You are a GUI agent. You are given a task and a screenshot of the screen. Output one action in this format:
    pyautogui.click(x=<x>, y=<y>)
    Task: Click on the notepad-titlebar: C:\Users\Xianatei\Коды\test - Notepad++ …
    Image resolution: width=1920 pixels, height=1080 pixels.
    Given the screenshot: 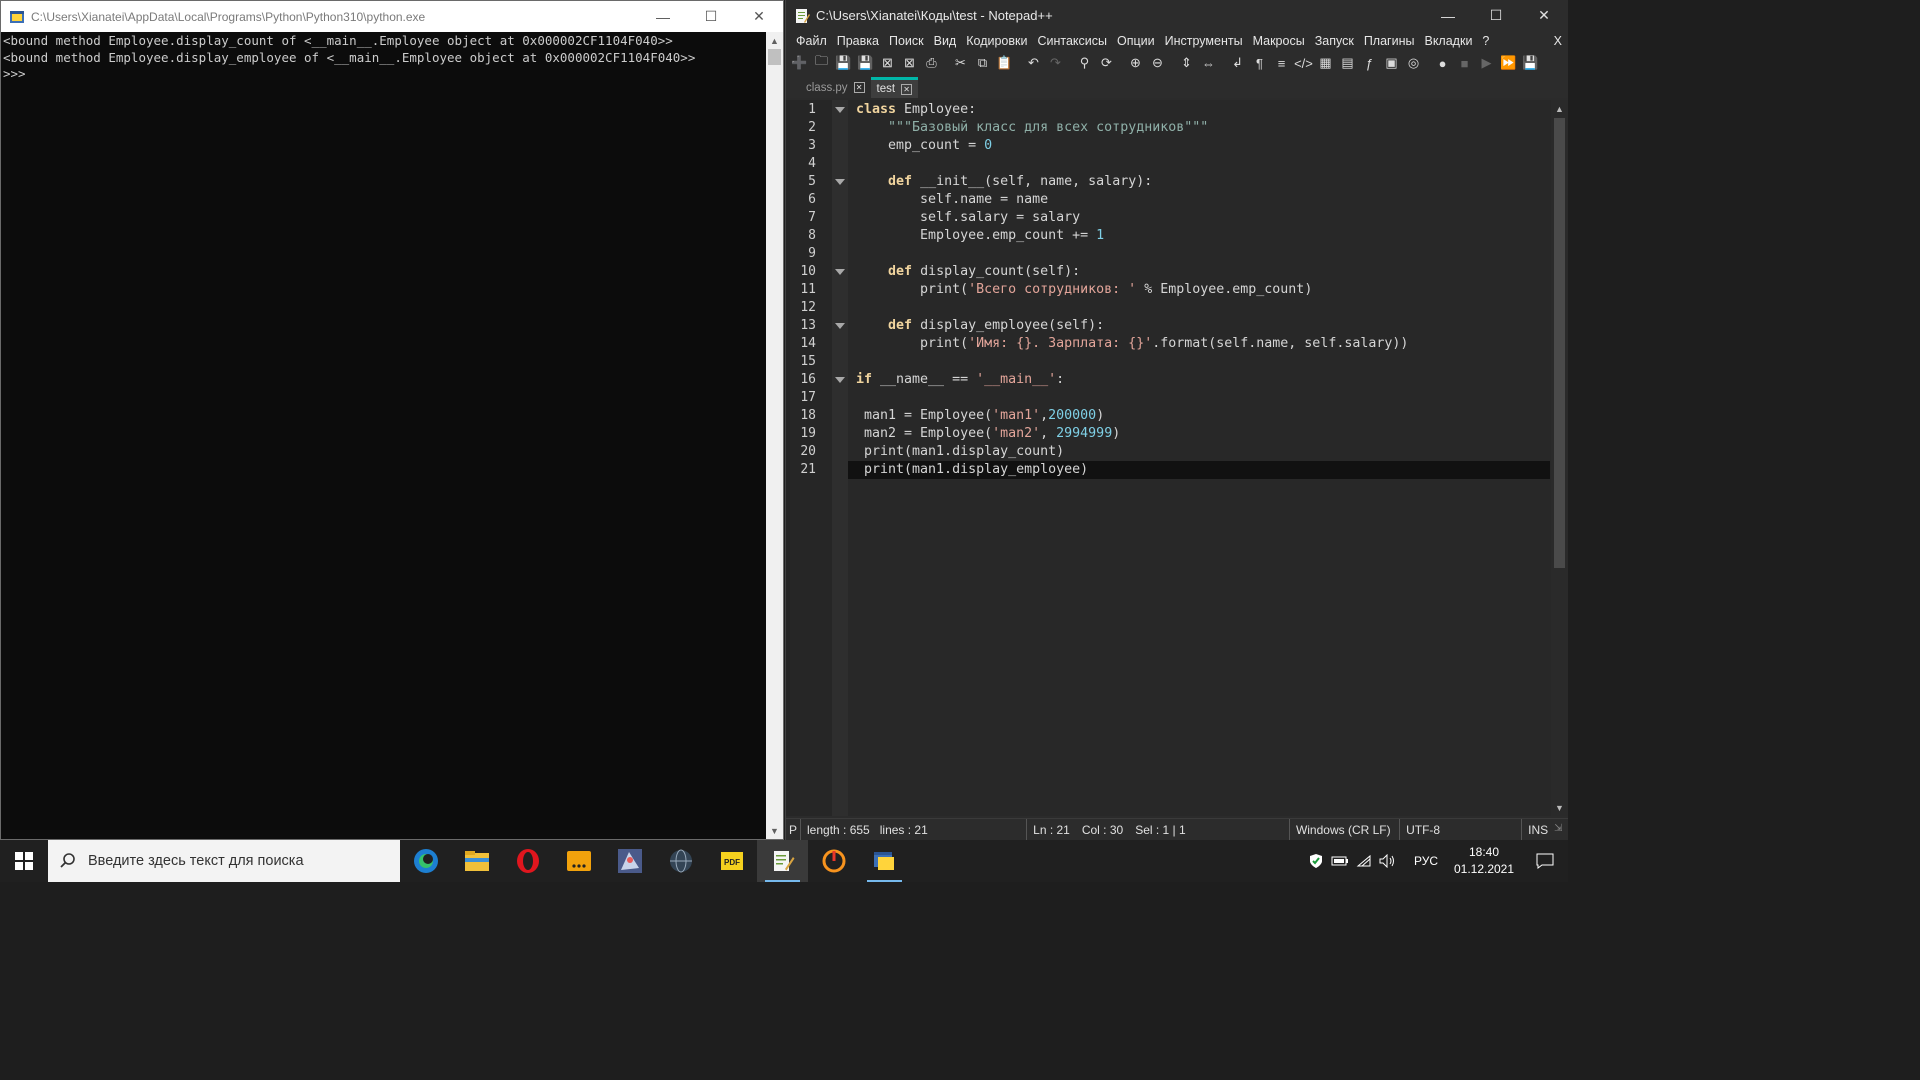 What is the action you would take?
    pyautogui.click(x=1177, y=15)
    